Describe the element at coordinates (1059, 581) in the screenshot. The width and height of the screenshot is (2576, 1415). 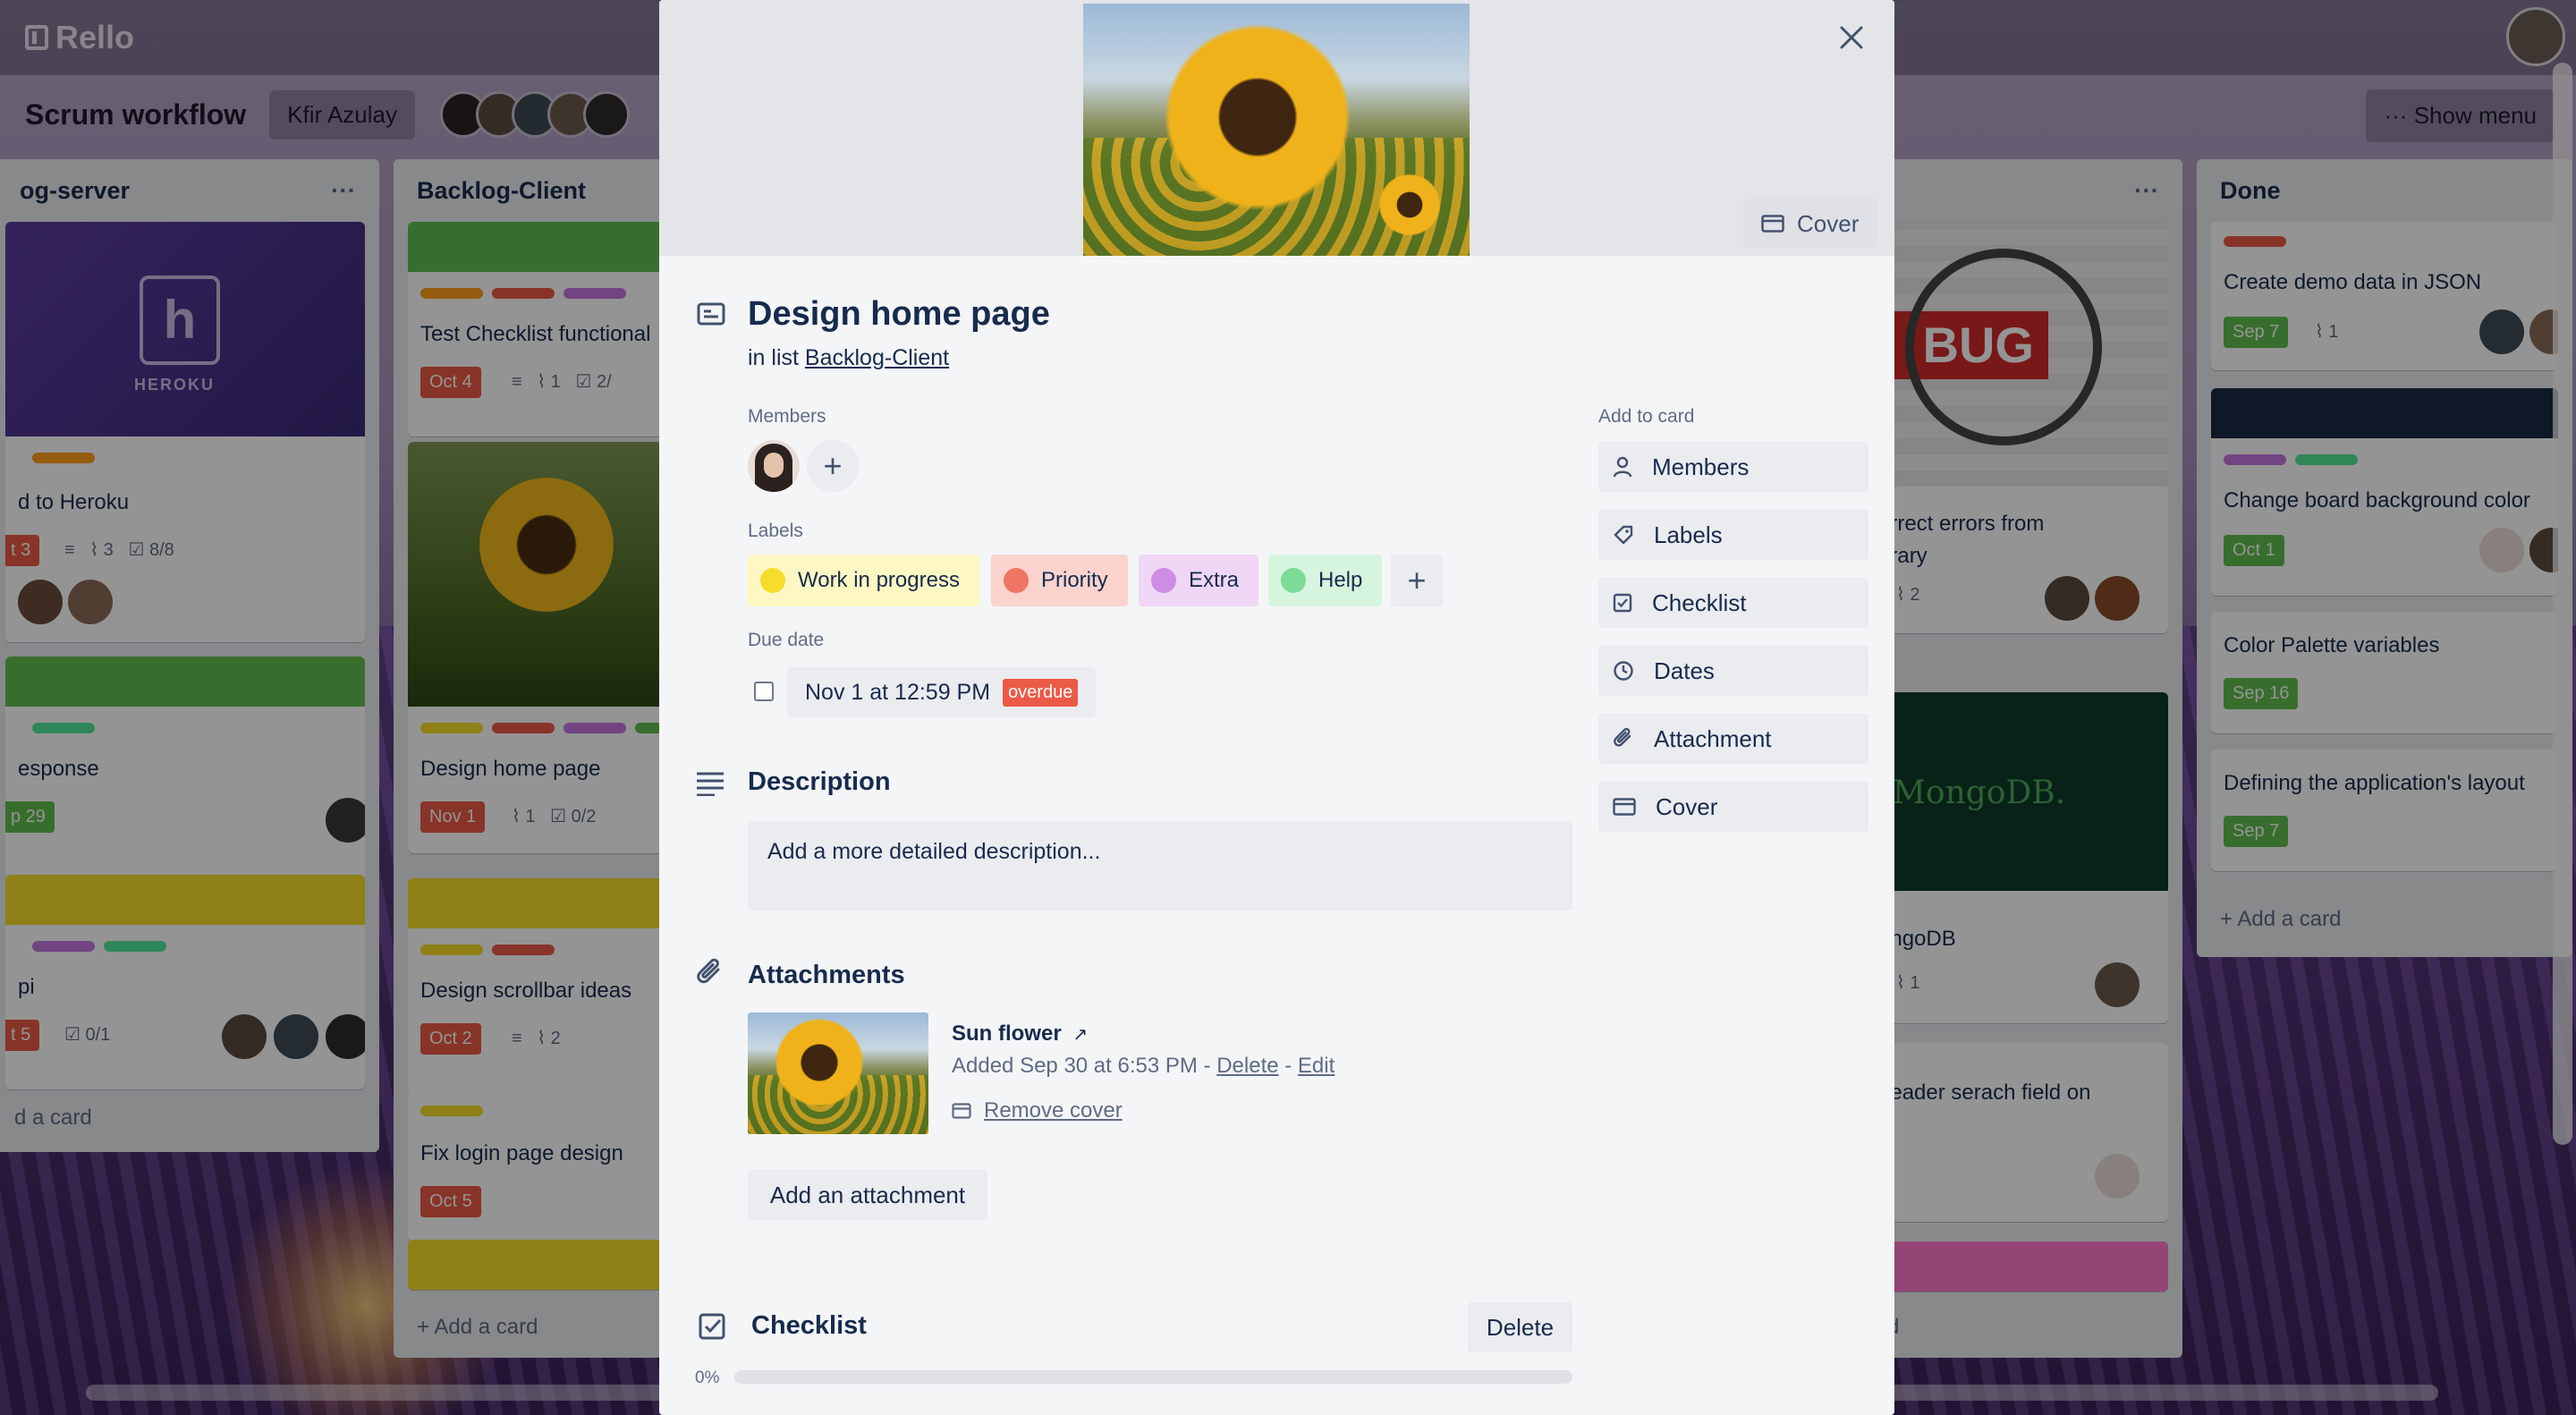
I see `label-chip-priority: Priority` at that location.